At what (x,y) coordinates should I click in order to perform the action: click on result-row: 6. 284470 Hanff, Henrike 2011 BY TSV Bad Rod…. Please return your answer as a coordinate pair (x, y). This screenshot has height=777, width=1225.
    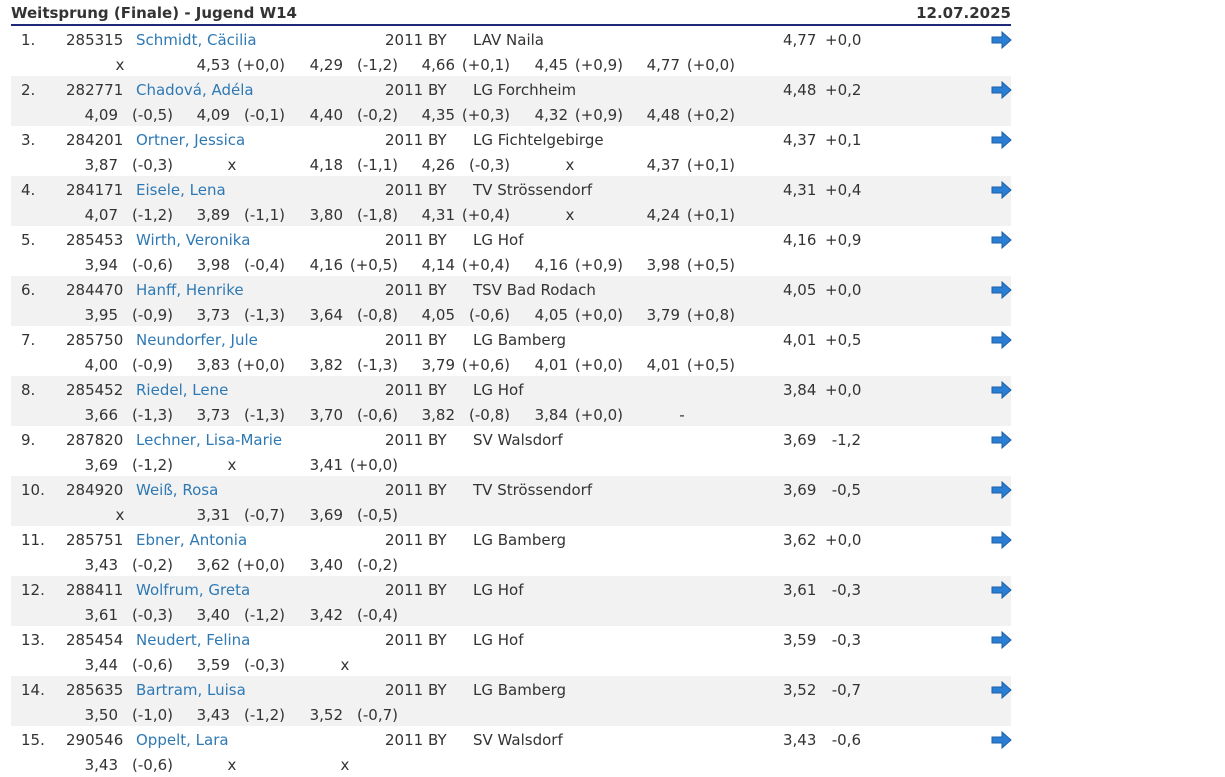
    Looking at the image, I should click on (512, 301).